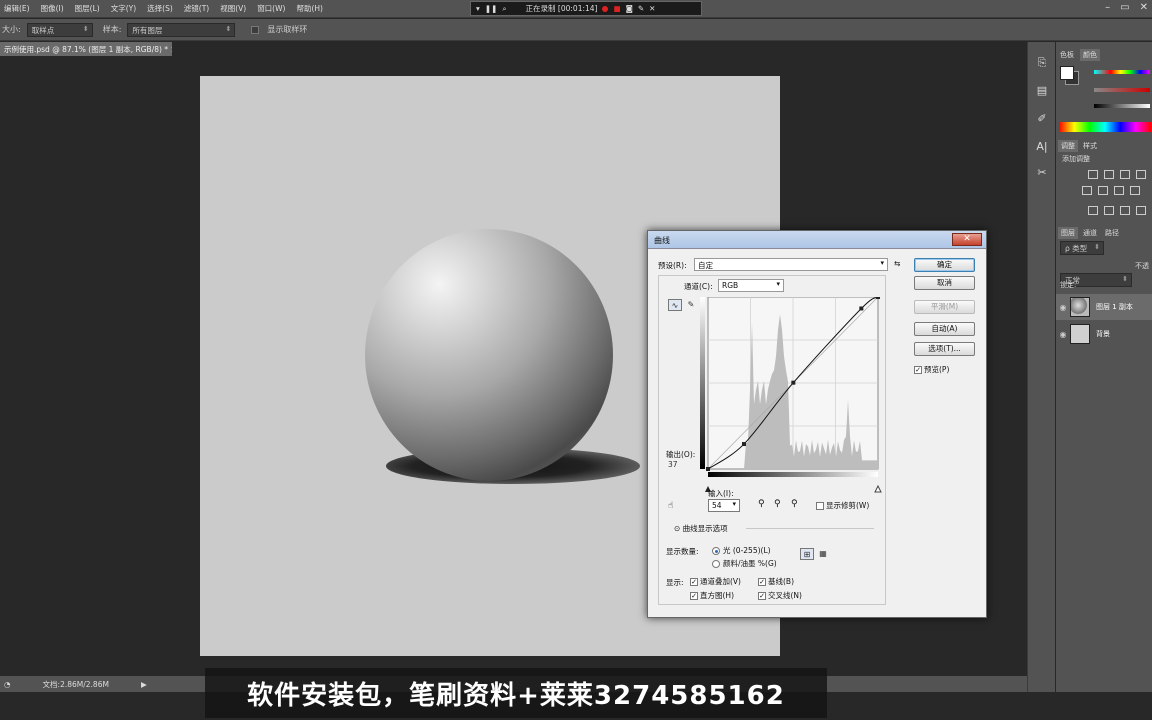 Image resolution: width=1152 pixels, height=720 pixels. I want to click on status-zoom-icon: ◔, so click(7, 684).